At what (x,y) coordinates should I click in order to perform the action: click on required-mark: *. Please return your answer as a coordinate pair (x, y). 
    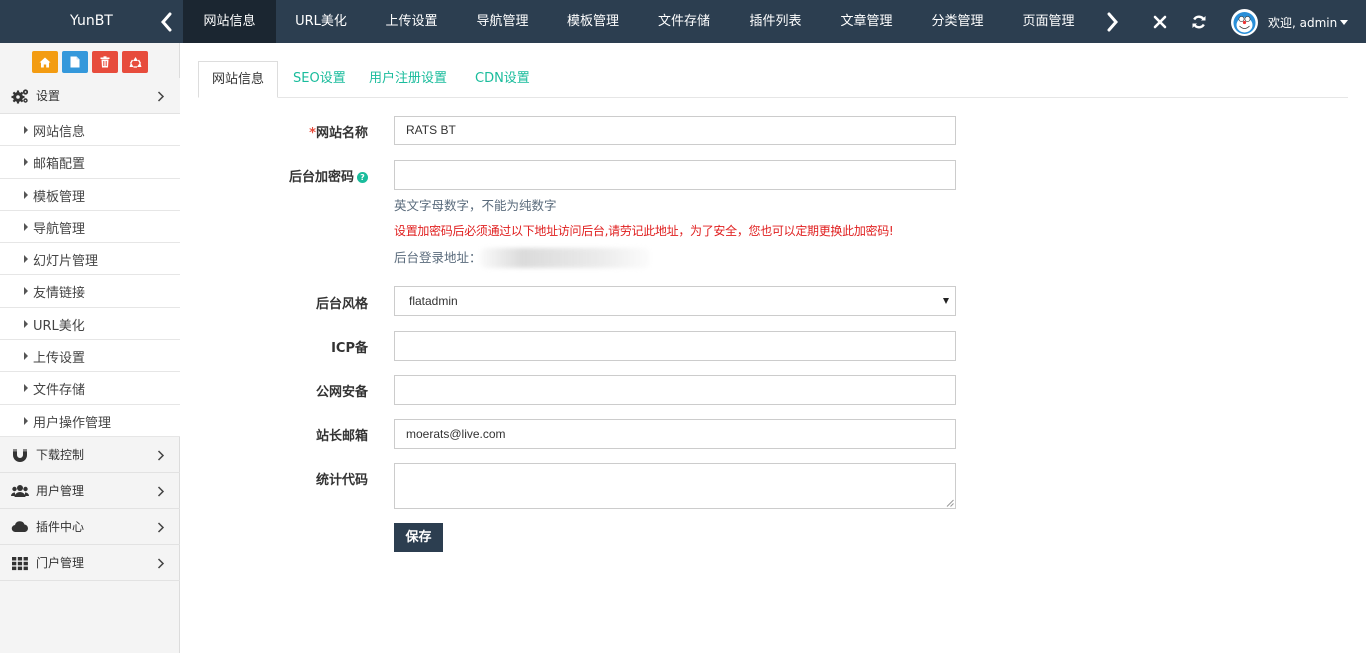
    Looking at the image, I should click on (312, 133).